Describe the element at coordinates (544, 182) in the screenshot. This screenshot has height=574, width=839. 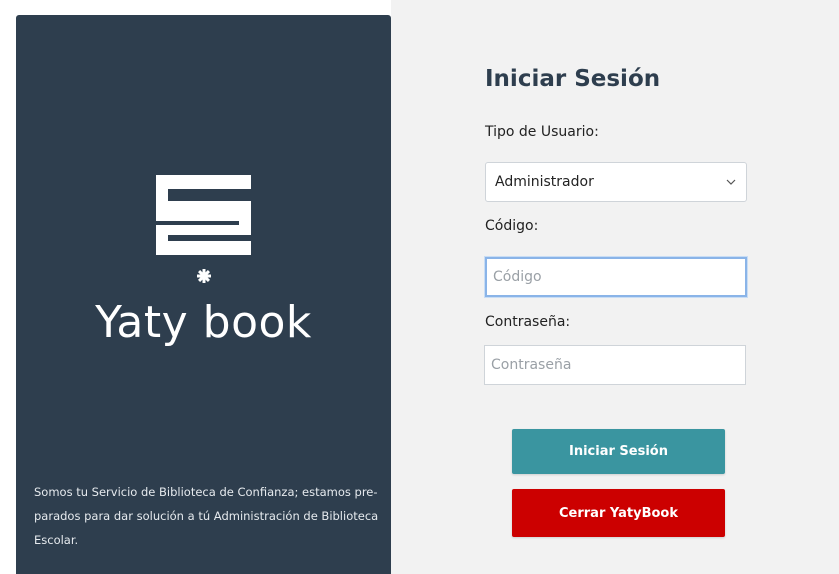
I see `user-type-value: Administrador` at that location.